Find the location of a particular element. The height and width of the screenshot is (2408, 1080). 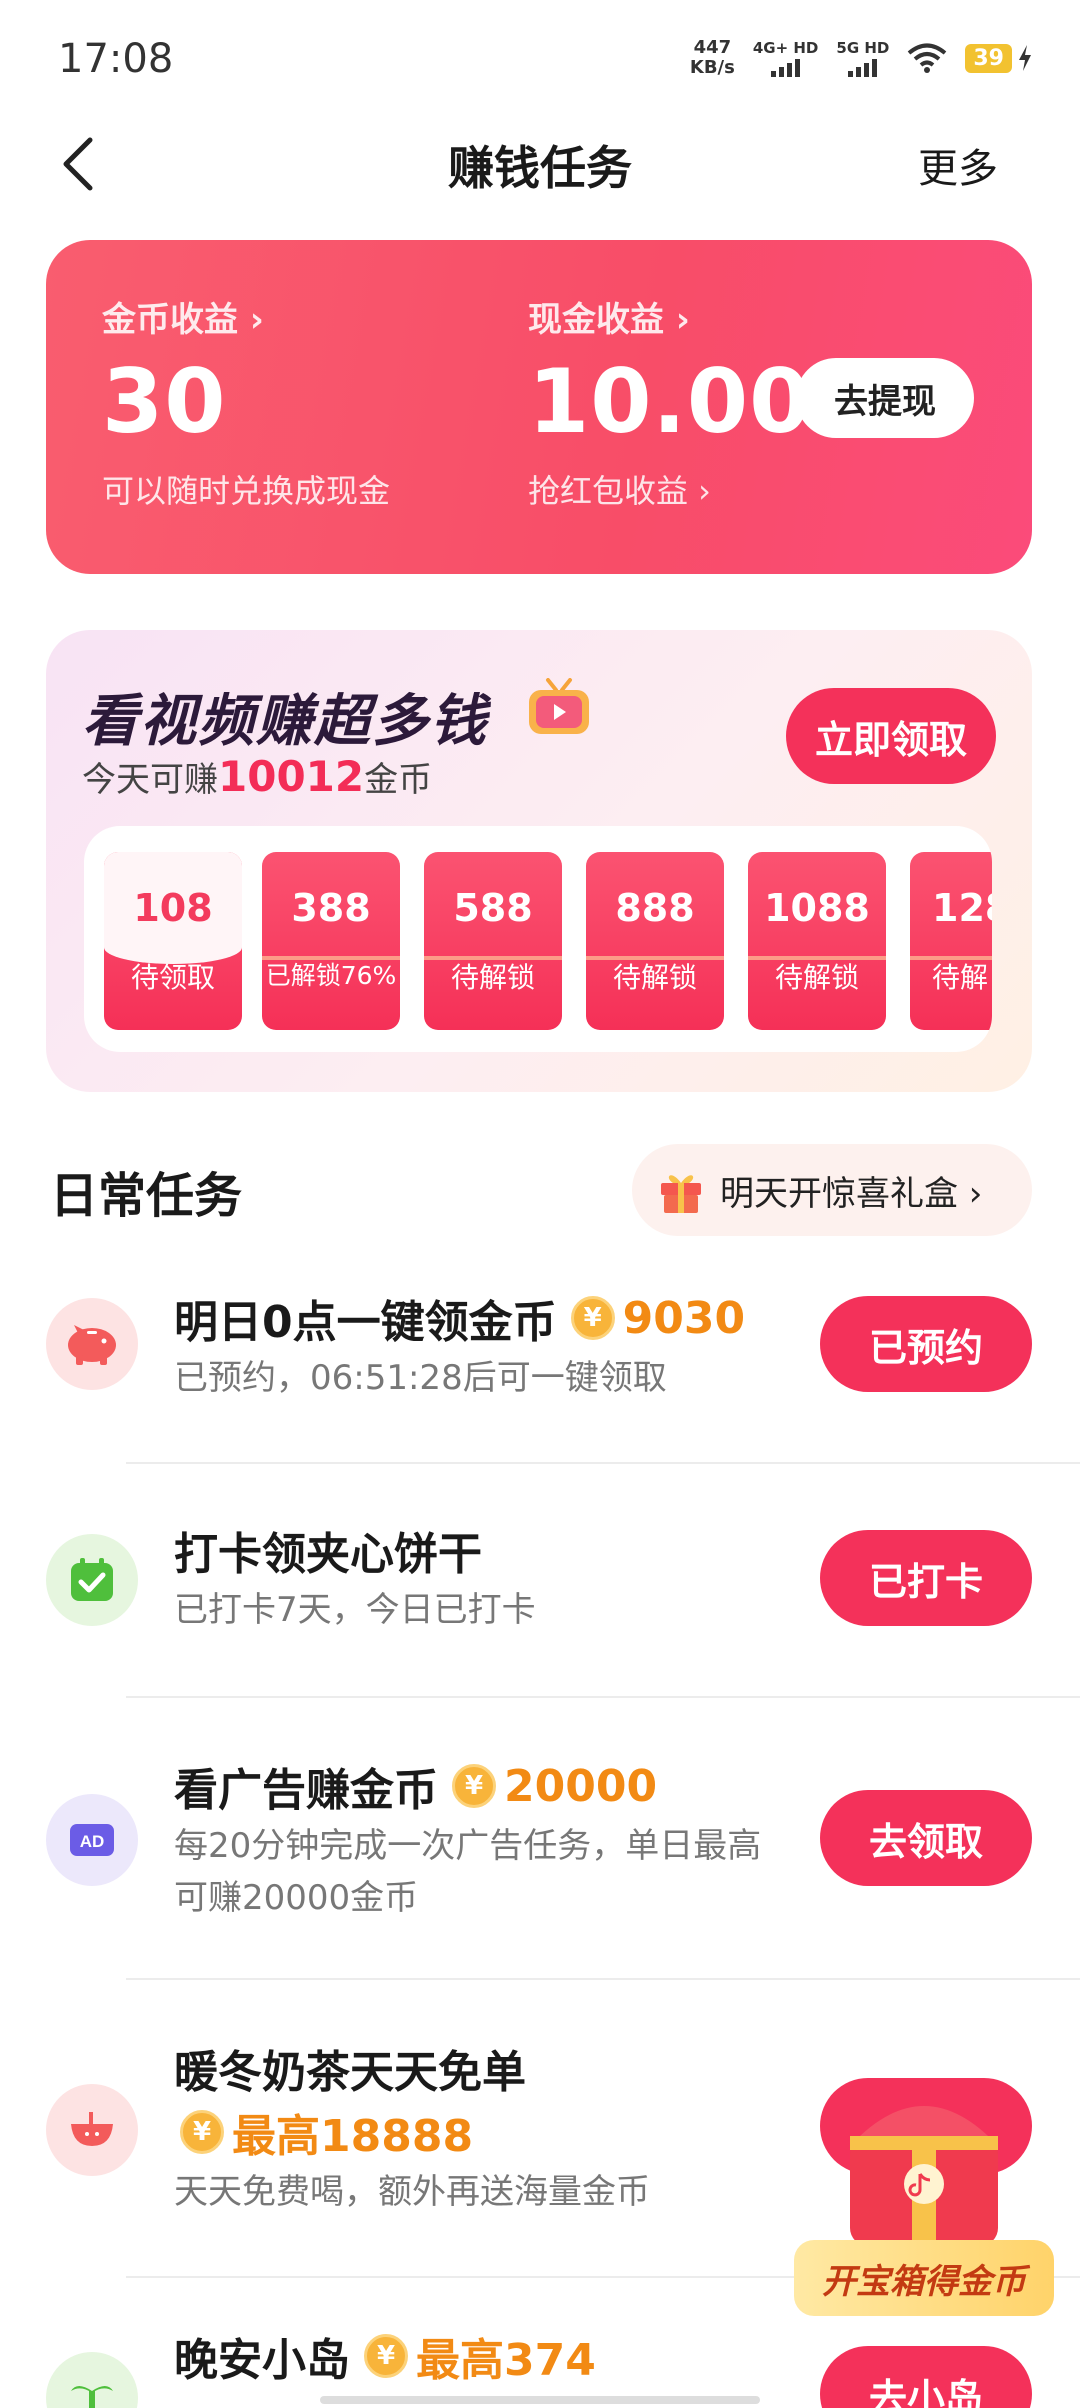

coin-earnings-sub: 可以随时兑换成现金 is located at coordinates (246, 491).